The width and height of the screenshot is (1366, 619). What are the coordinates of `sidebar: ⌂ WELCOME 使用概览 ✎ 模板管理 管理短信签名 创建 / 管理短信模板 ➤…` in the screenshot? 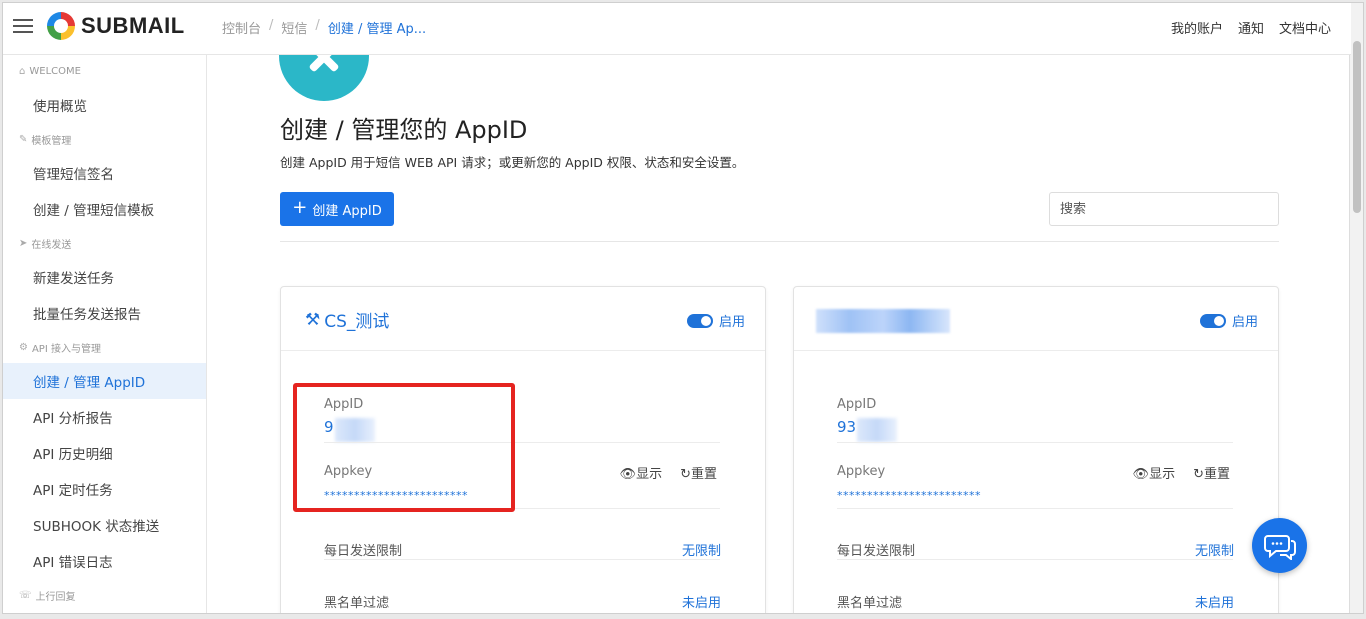 It's located at (105, 334).